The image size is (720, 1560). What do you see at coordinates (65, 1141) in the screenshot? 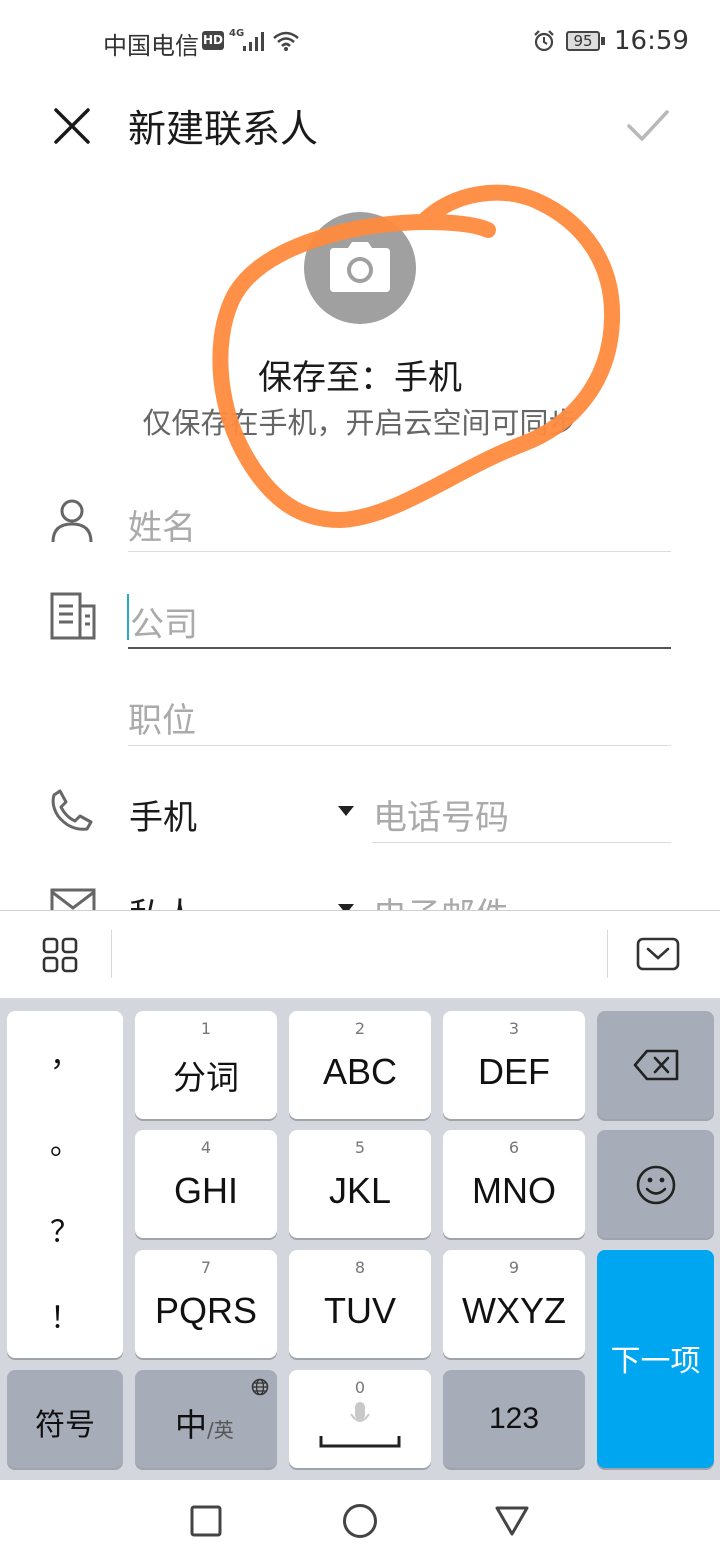
I see `punct-period: 。` at bounding box center [65, 1141].